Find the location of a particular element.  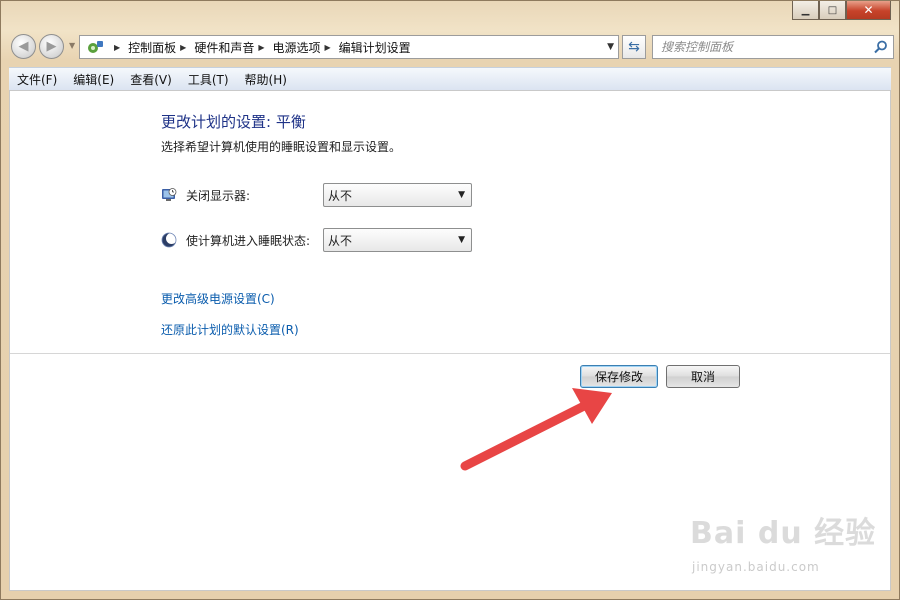

display-off-setting: 关闭显示器: 从不 ▼ is located at coordinates (316, 195).